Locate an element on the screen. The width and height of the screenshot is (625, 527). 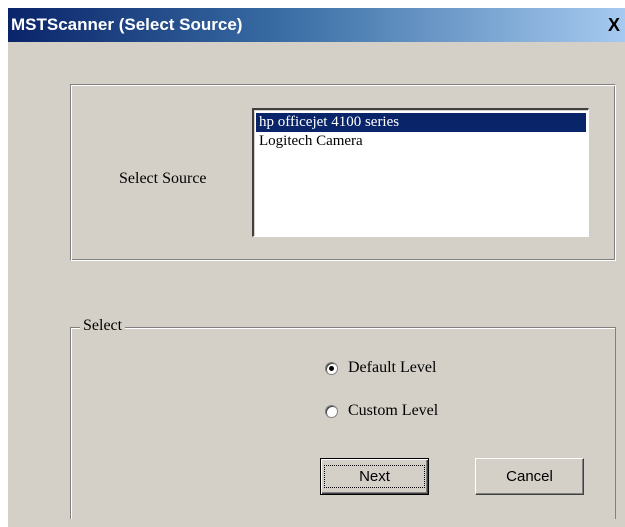
close-button: X is located at coordinates (614, 25).